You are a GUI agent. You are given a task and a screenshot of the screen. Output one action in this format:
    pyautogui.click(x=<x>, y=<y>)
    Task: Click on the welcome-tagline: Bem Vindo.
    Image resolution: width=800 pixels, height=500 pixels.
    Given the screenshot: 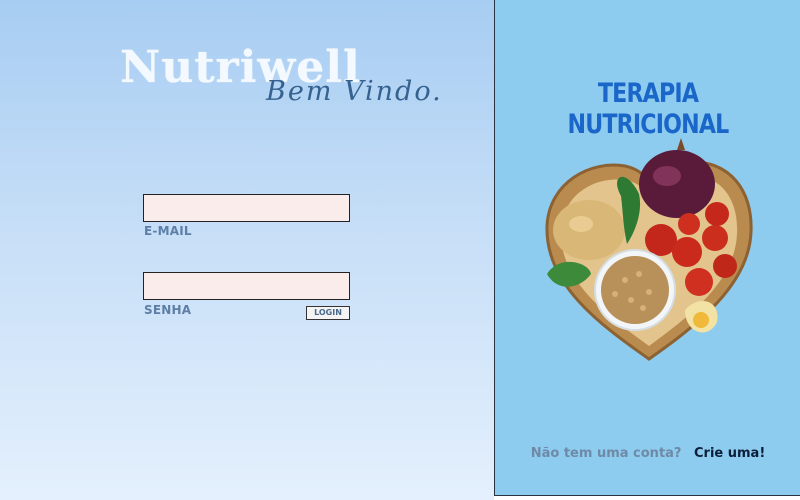 What is the action you would take?
    pyautogui.click(x=354, y=91)
    